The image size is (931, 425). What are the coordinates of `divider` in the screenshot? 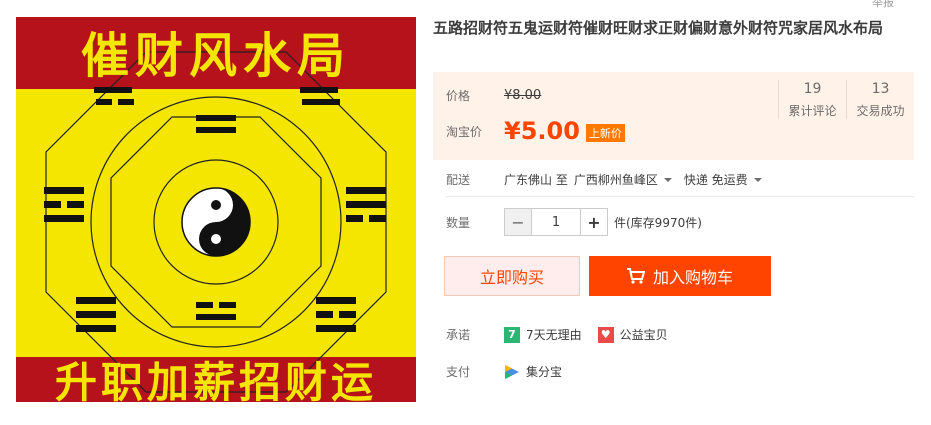 It's located at (680, 196).